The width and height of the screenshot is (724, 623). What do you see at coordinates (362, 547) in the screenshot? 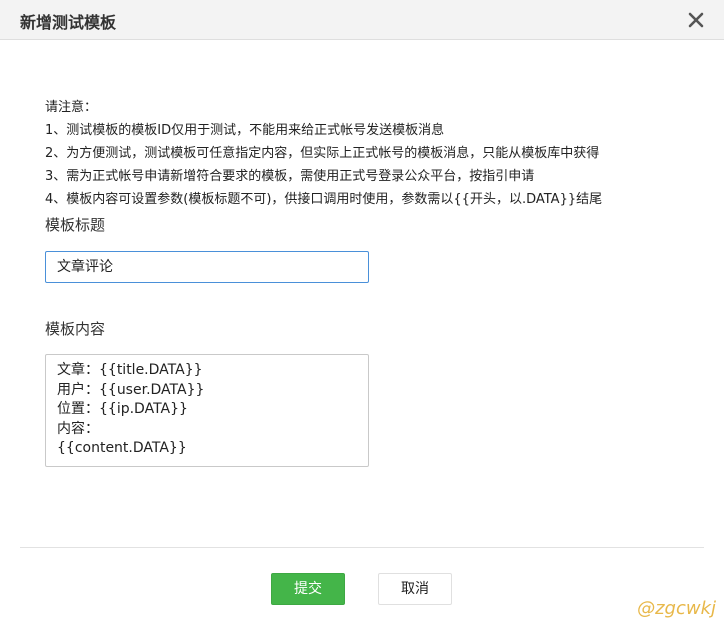
I see `footer-divider` at bounding box center [362, 547].